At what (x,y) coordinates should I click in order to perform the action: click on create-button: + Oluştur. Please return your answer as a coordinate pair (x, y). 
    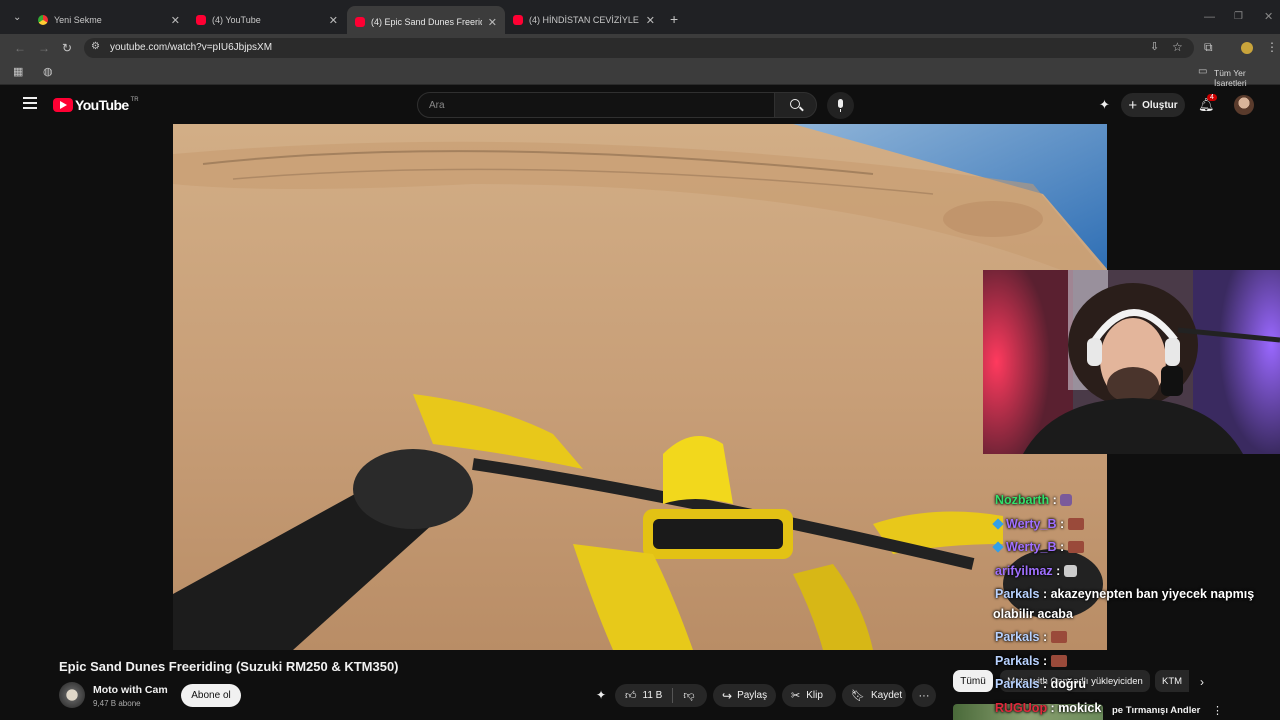
    Looking at the image, I should click on (1153, 105).